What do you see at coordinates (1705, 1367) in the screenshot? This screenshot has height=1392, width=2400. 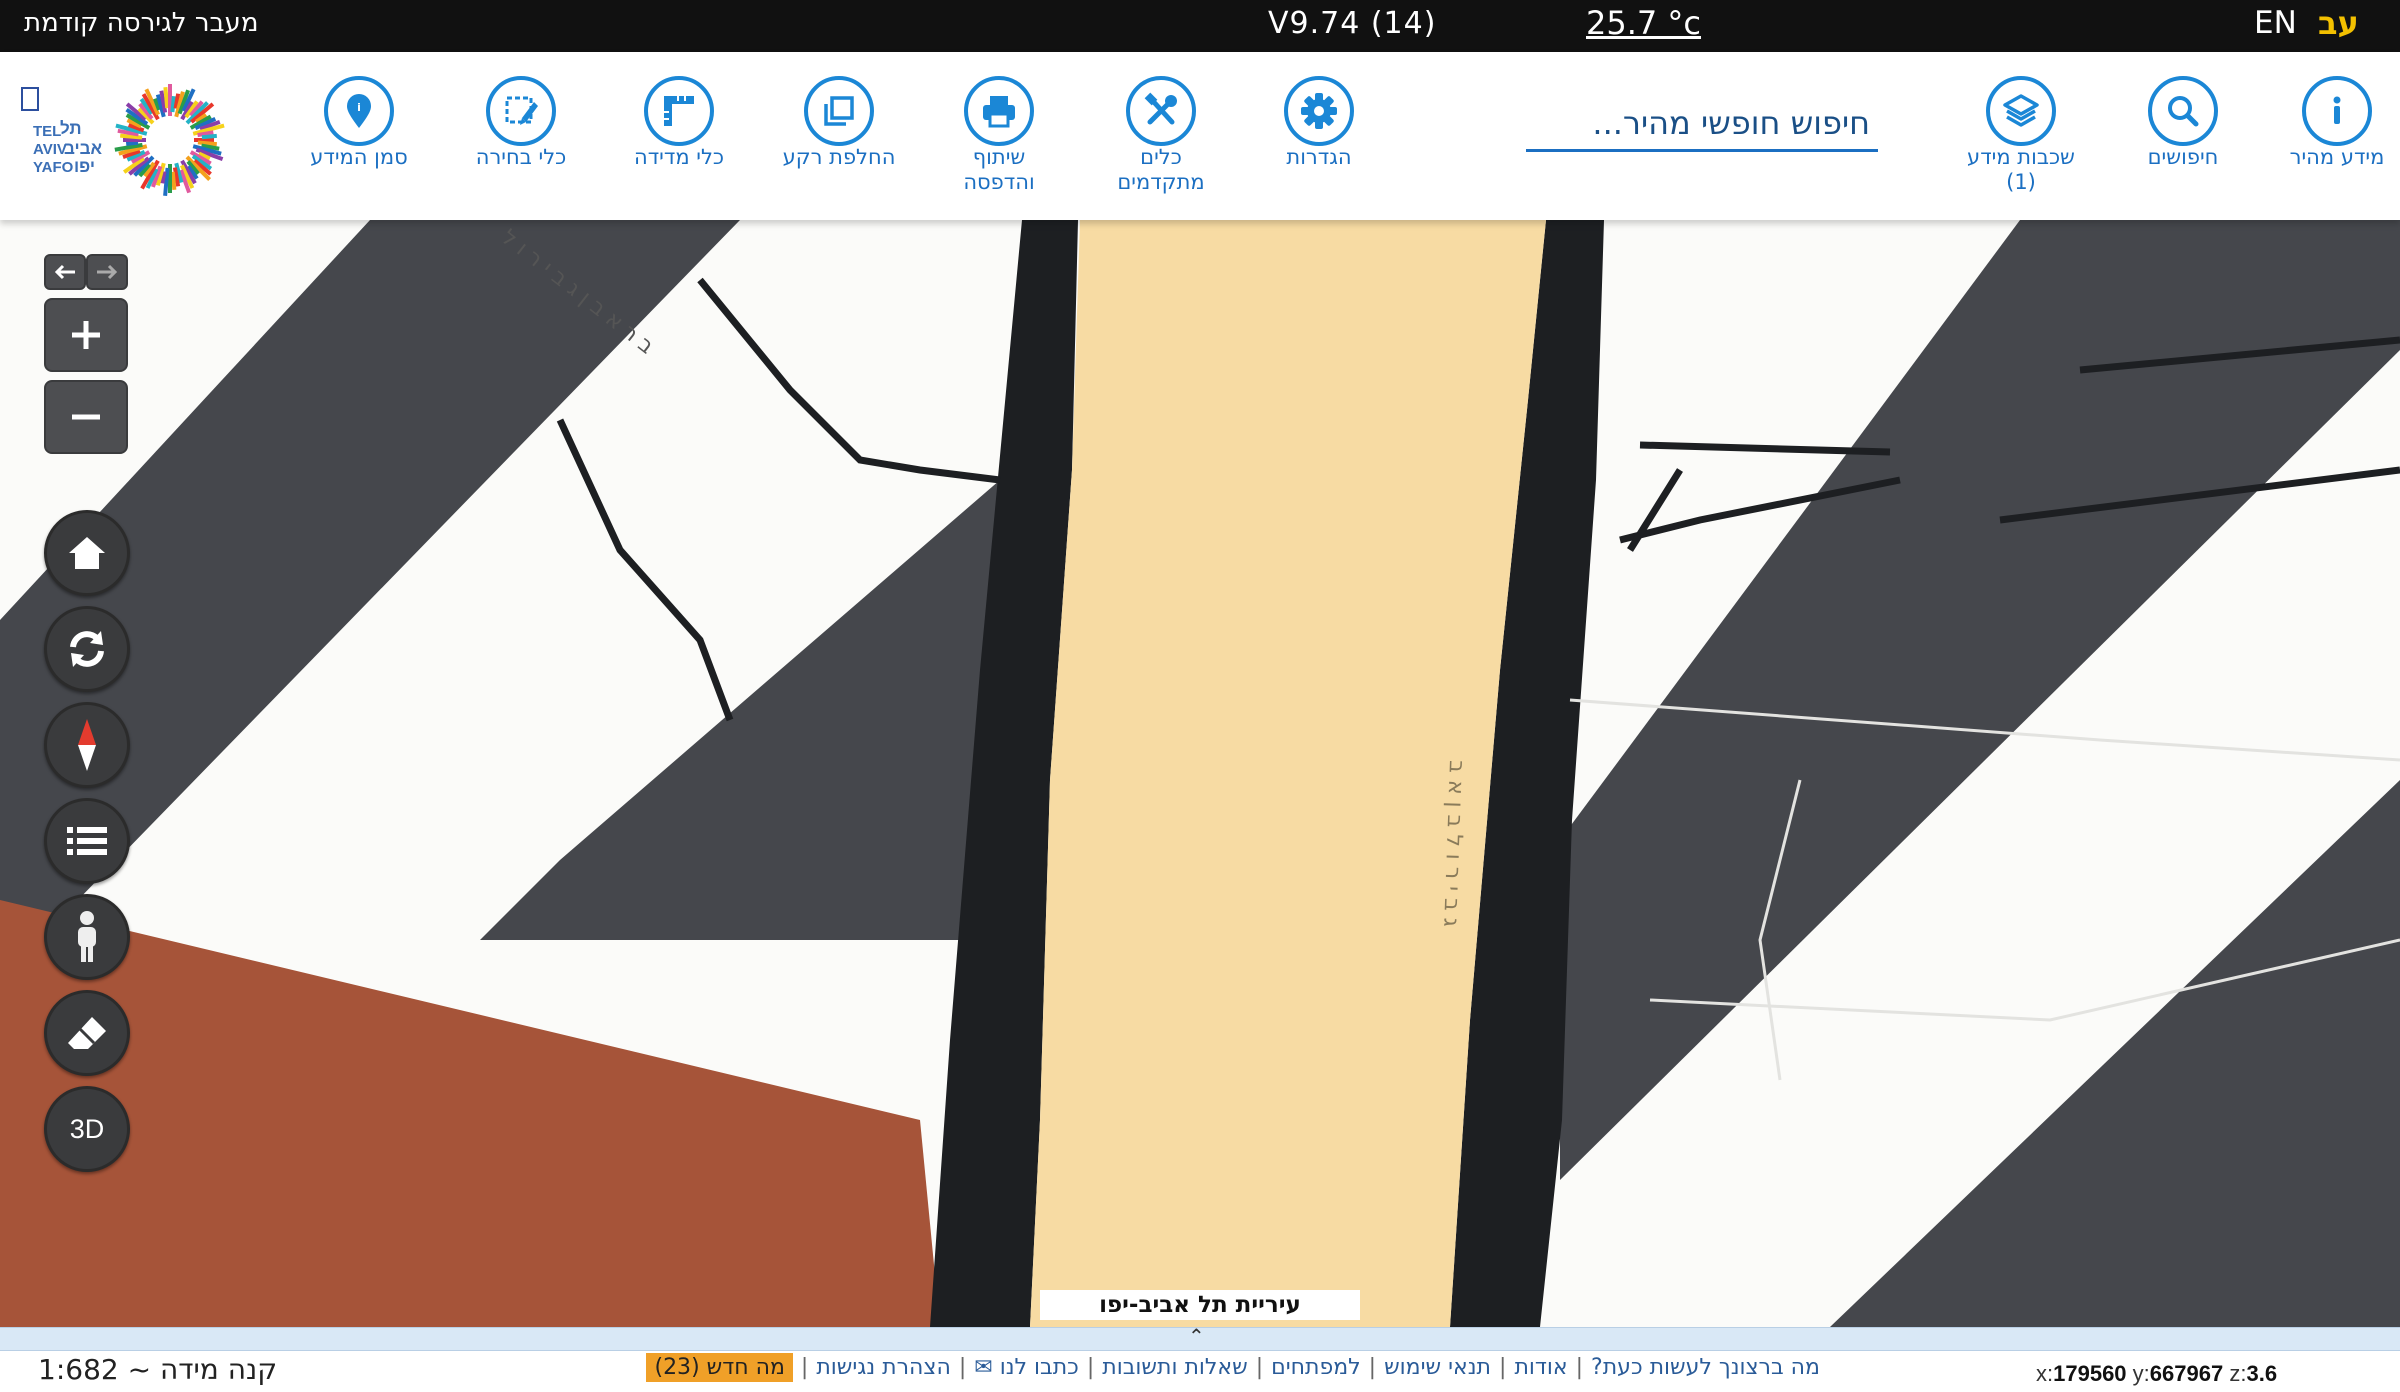 I see `footer-link-what-to-do: מה ברצונך לעשות כעת?` at bounding box center [1705, 1367].